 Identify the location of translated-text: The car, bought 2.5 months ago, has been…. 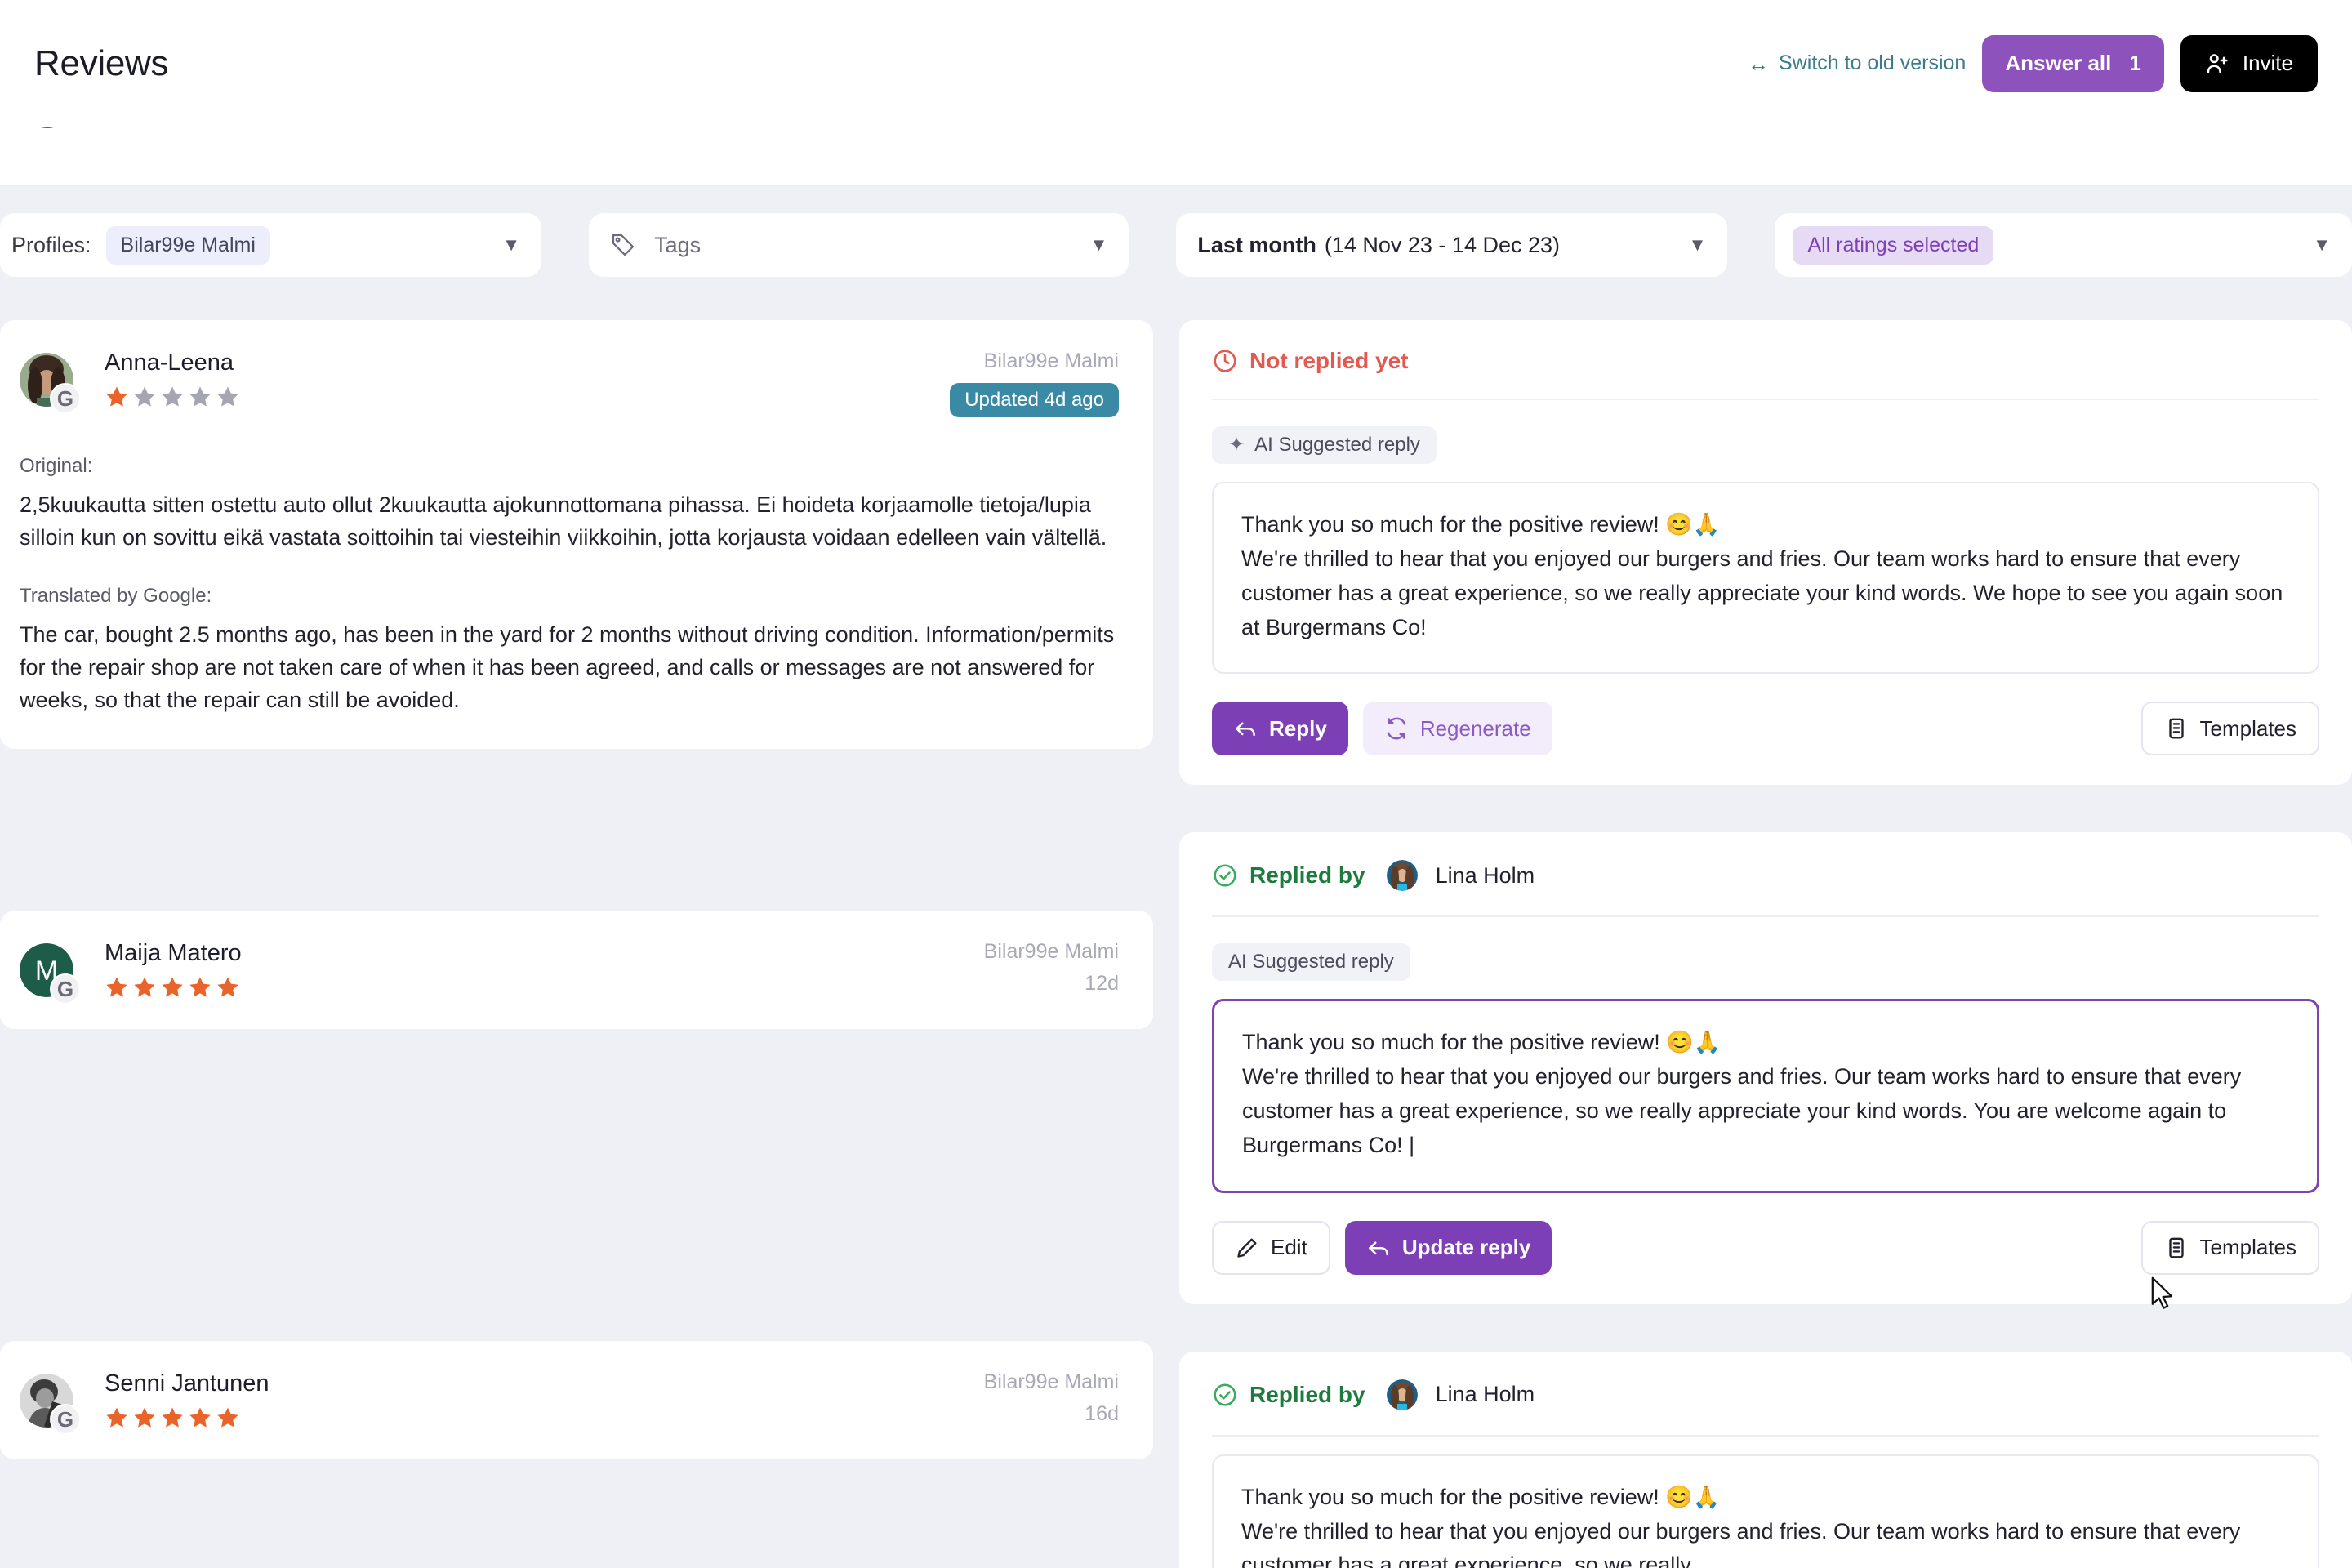
(567, 667).